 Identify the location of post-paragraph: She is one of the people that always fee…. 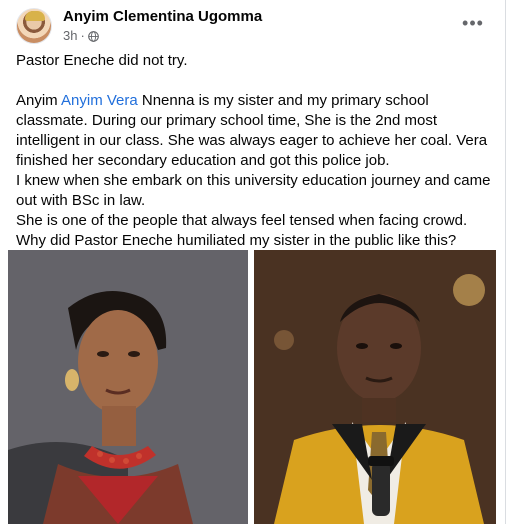
(242, 230).